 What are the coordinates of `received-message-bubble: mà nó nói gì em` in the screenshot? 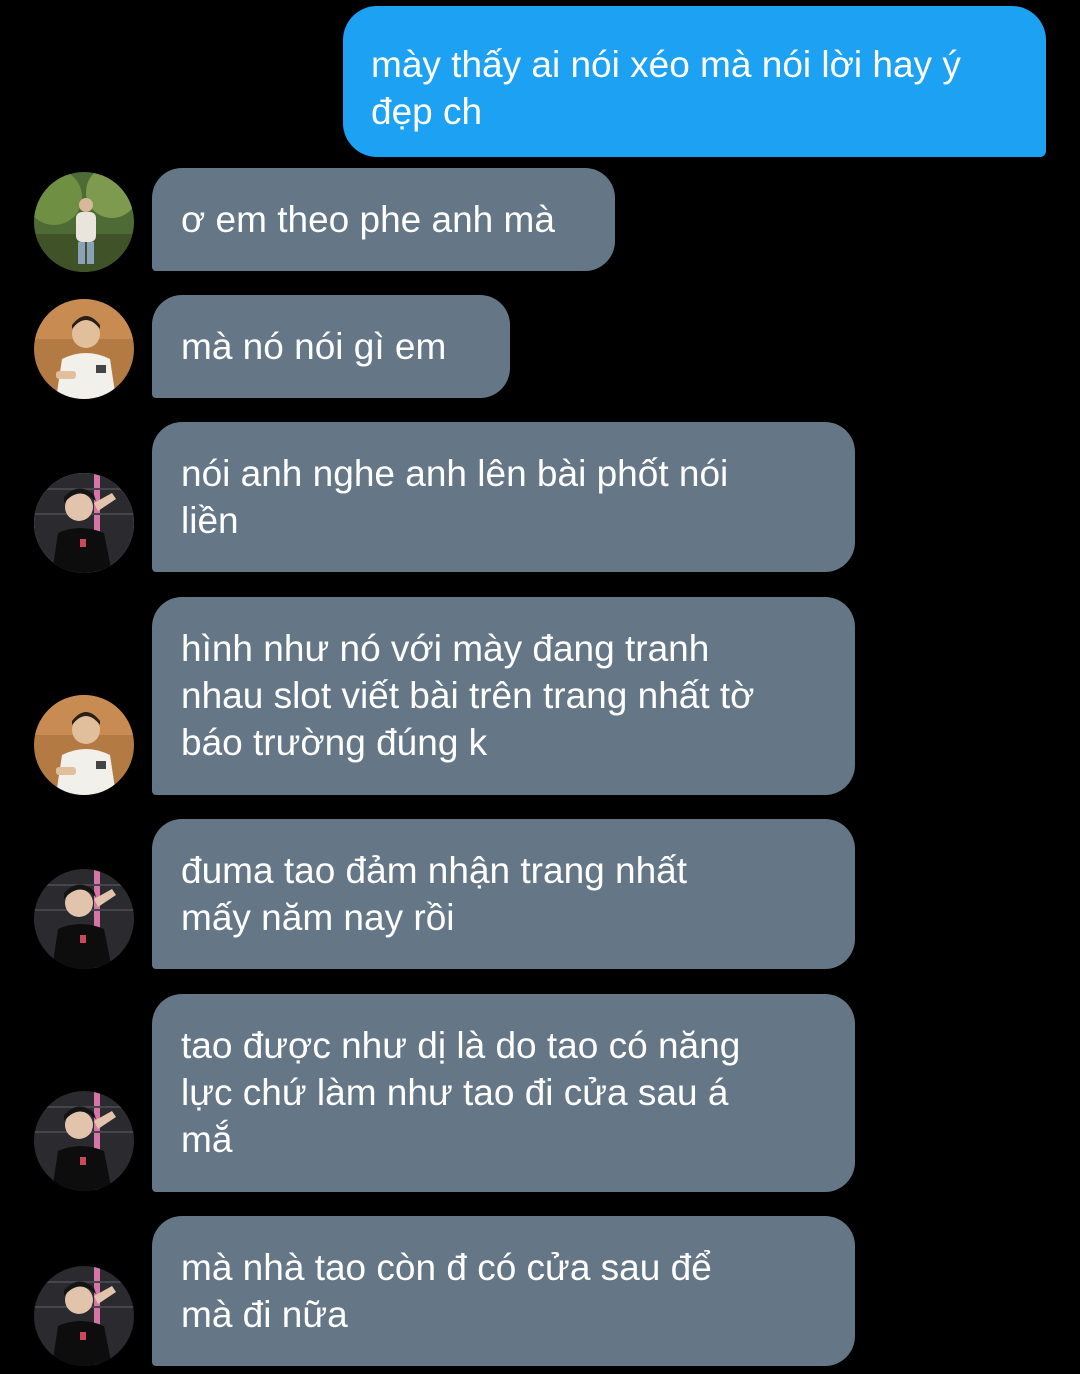 It's located at (331, 346).